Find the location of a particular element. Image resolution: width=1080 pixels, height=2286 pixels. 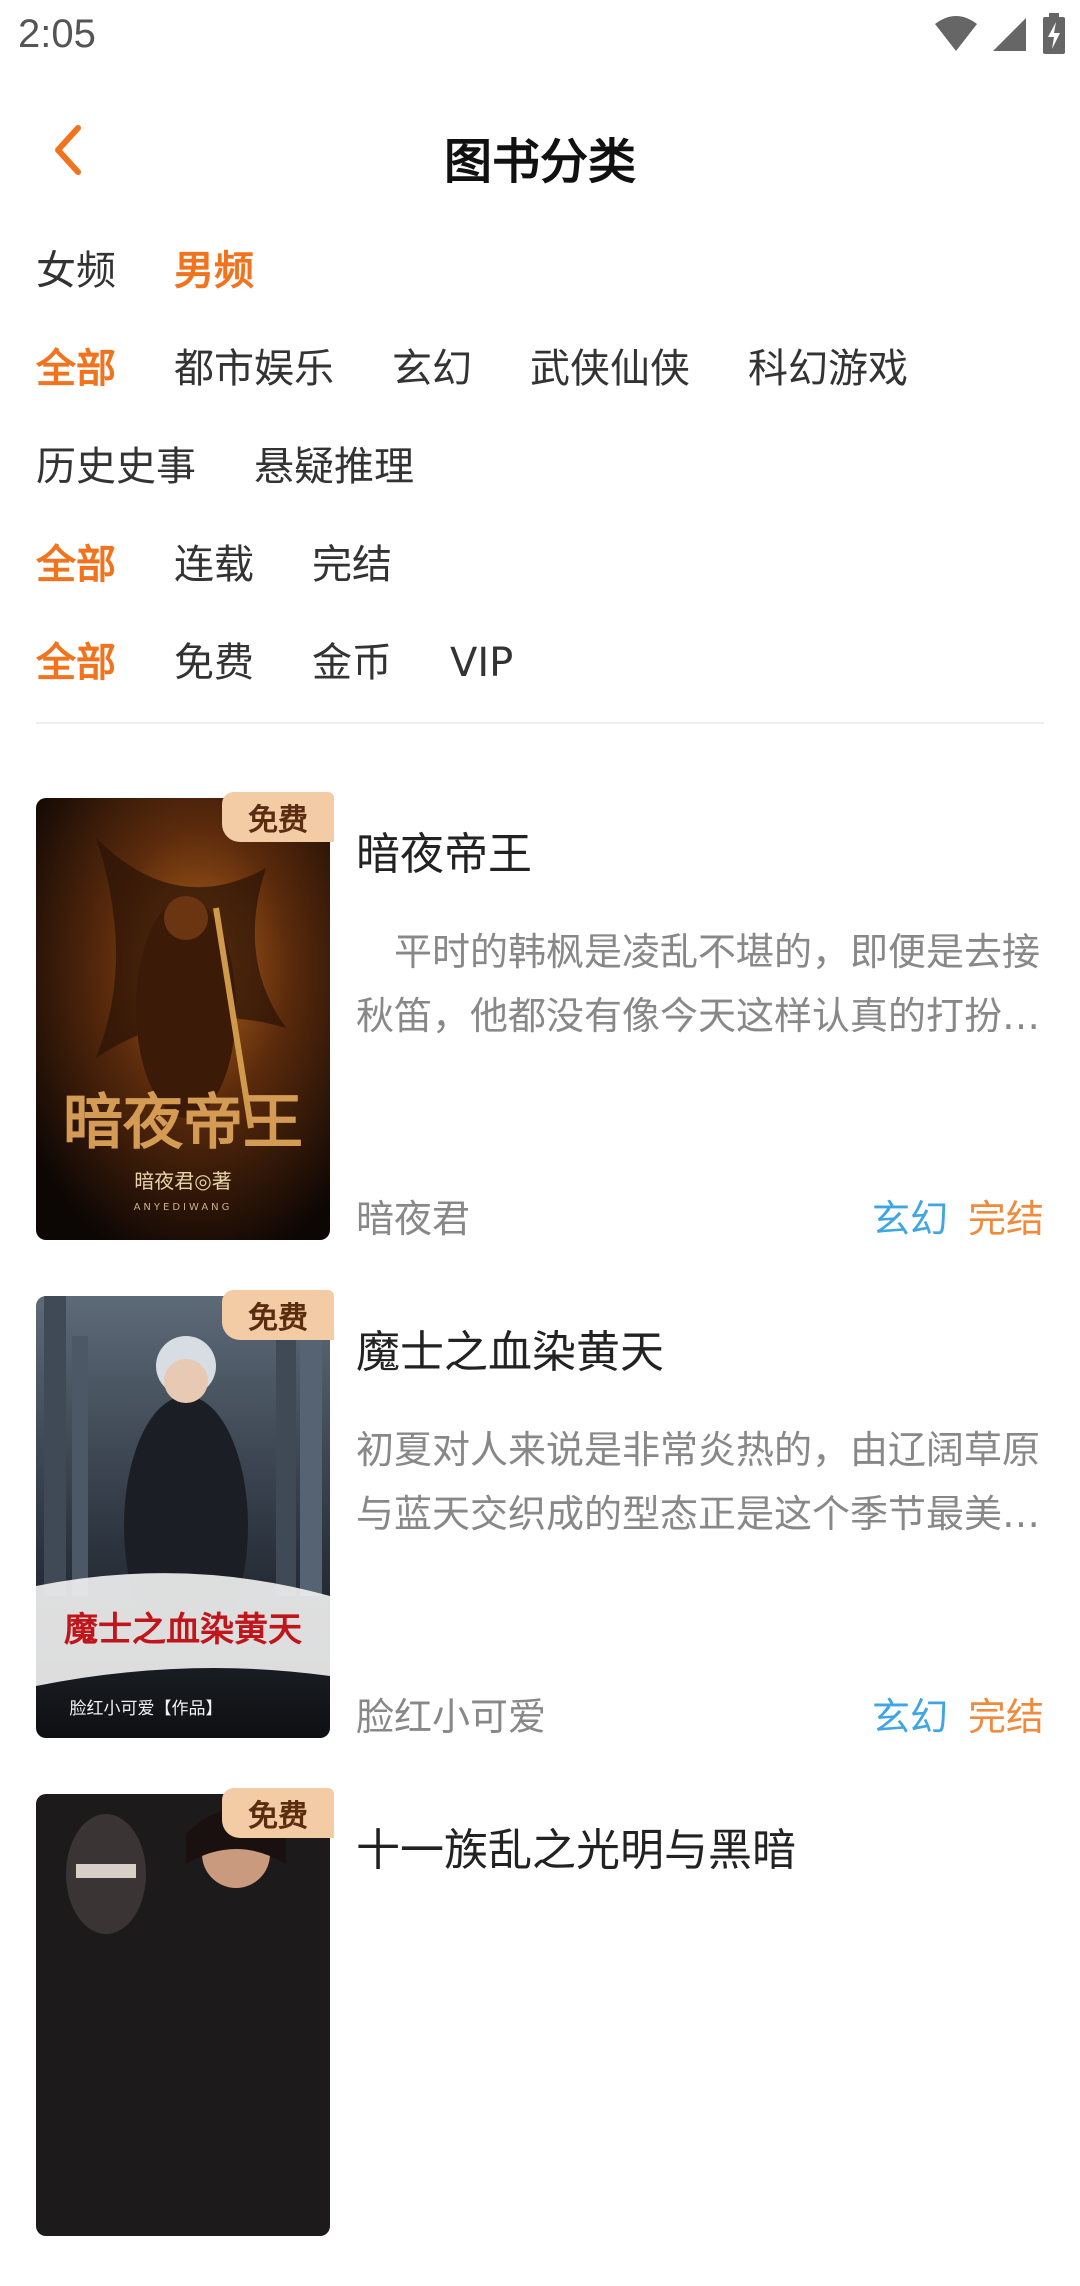

book-title: 十一族乱之光明与黑暗 is located at coordinates (576, 1850).